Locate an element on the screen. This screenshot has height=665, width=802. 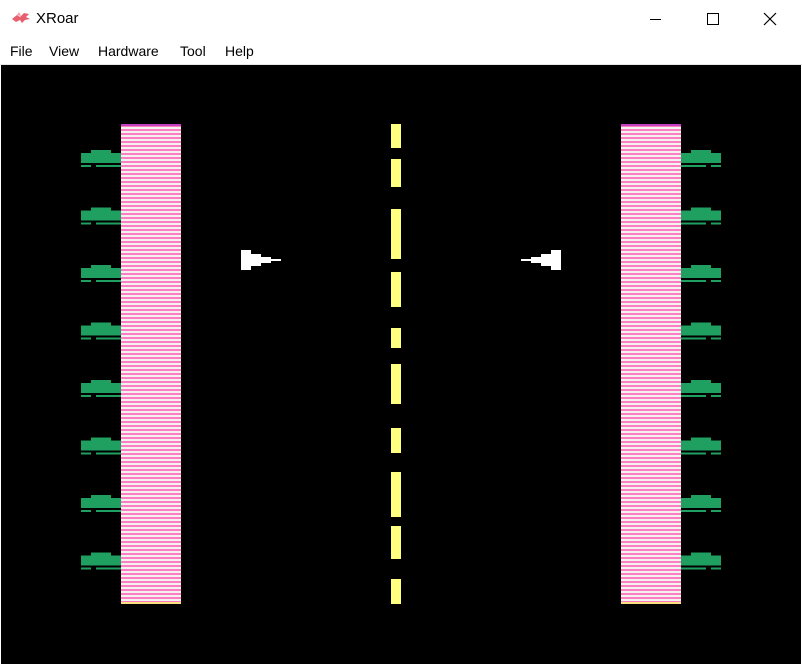
window-title: XRoar is located at coordinates (57, 18).